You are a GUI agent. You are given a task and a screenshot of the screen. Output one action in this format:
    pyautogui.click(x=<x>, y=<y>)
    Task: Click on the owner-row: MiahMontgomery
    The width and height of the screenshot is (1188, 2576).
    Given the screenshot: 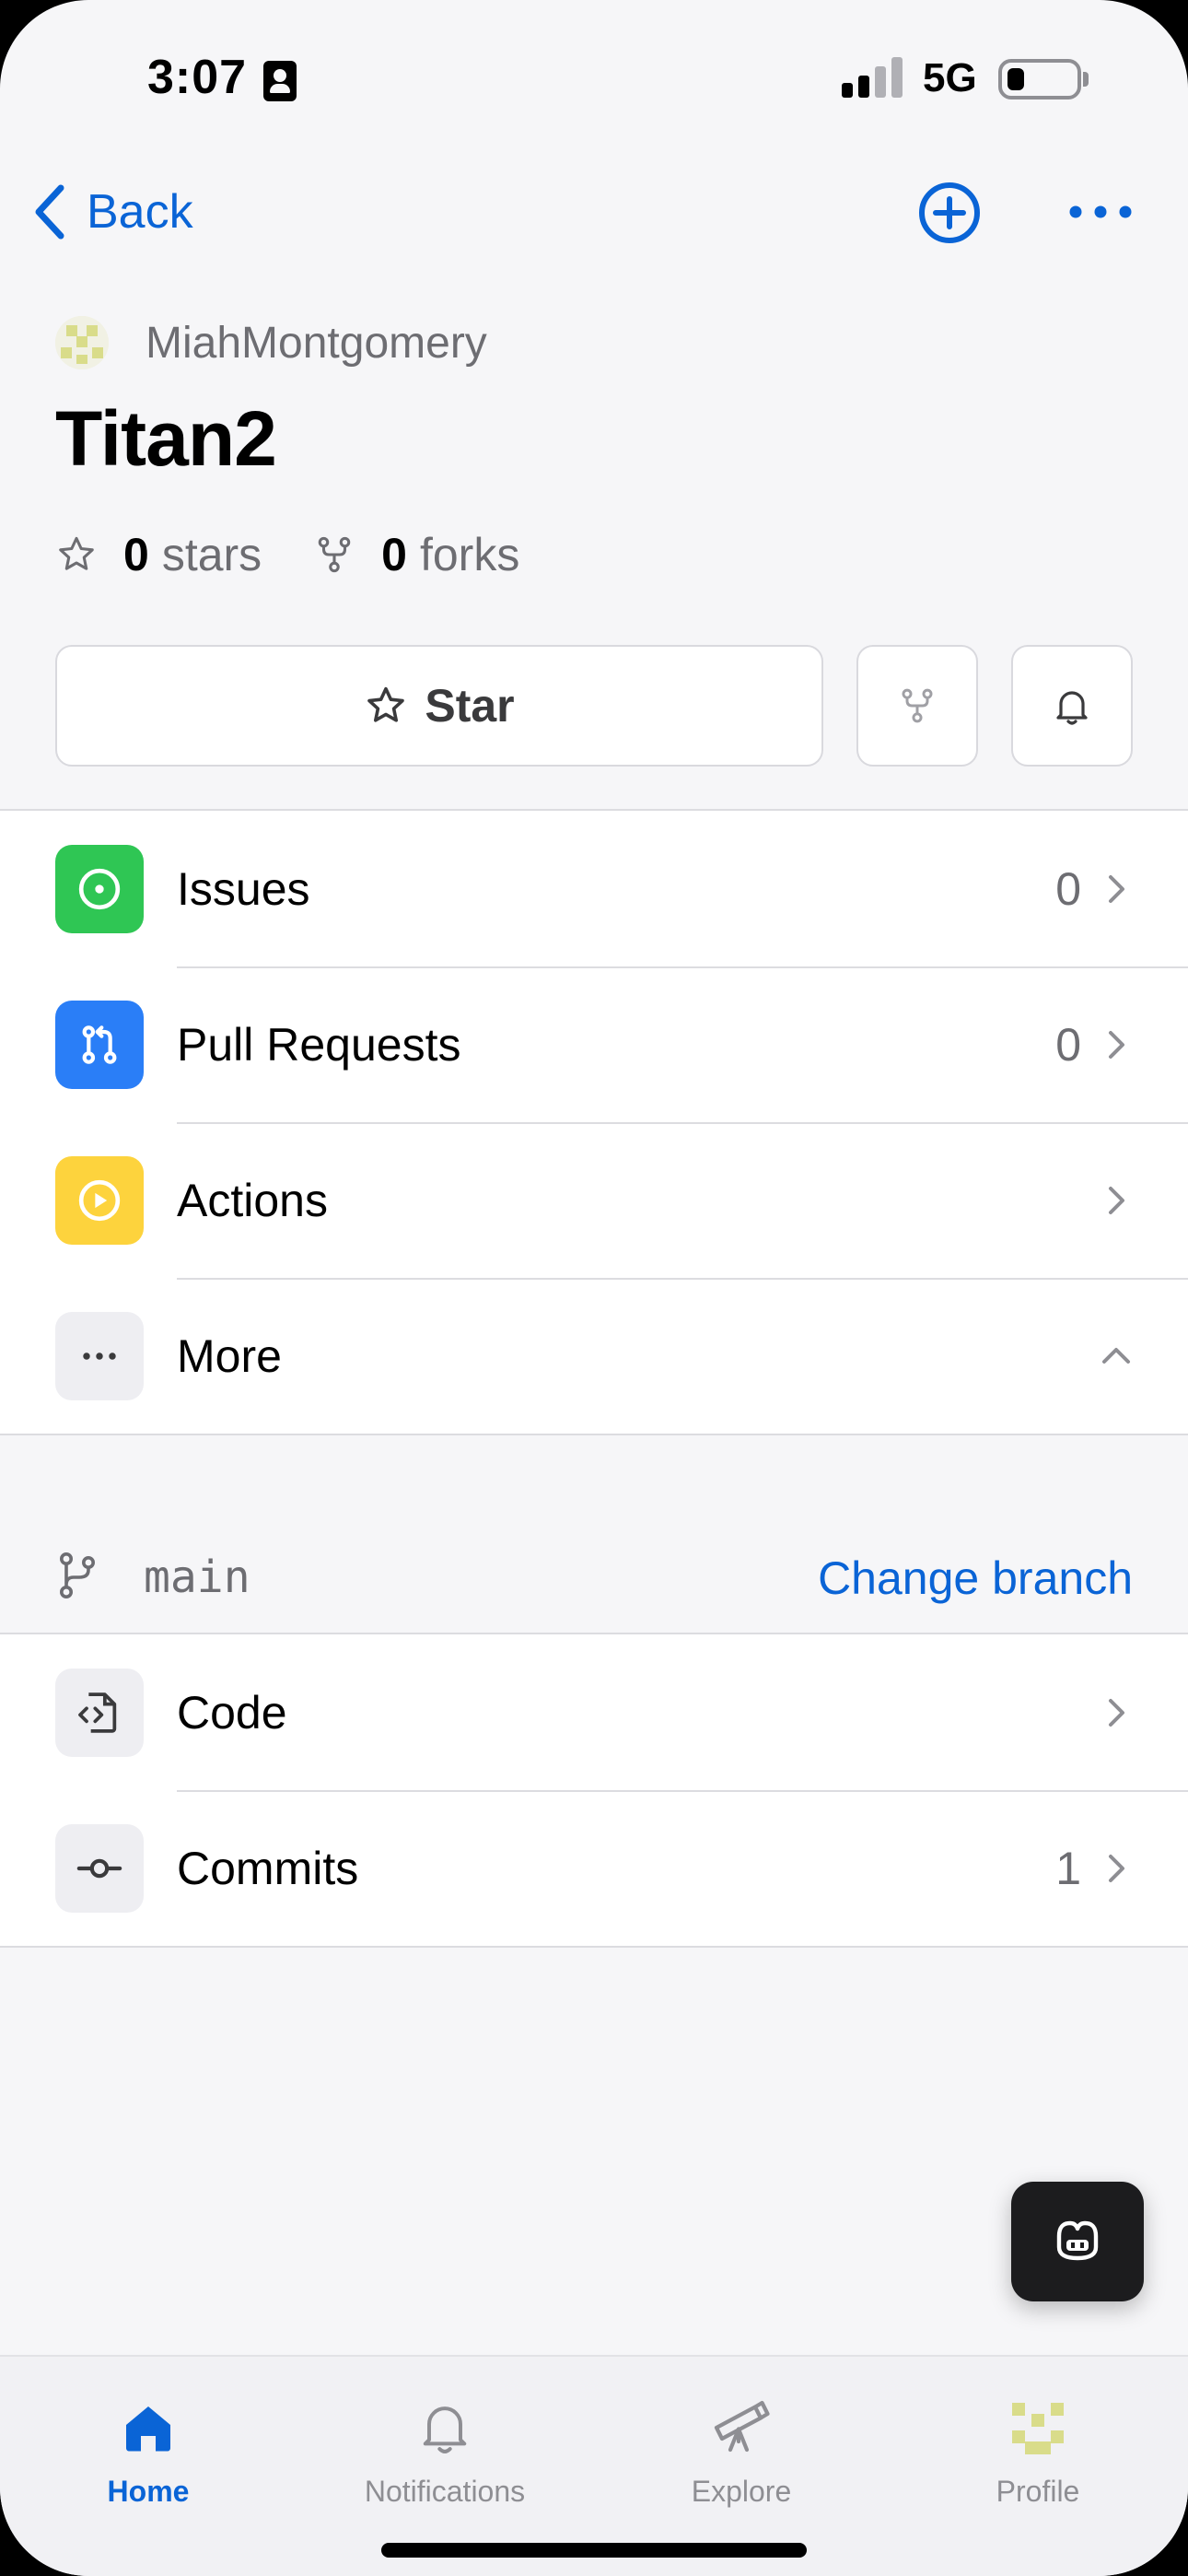 What is the action you would take?
    pyautogui.click(x=271, y=342)
    